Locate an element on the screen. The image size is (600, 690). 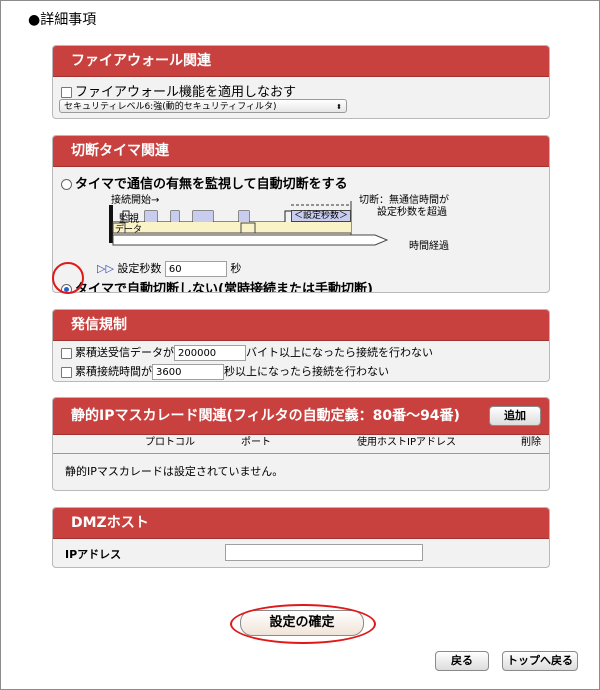
static-ip-table-header: プロトコル ポート 使用ホストIPアドレス 削除 is located at coordinates (301, 444).